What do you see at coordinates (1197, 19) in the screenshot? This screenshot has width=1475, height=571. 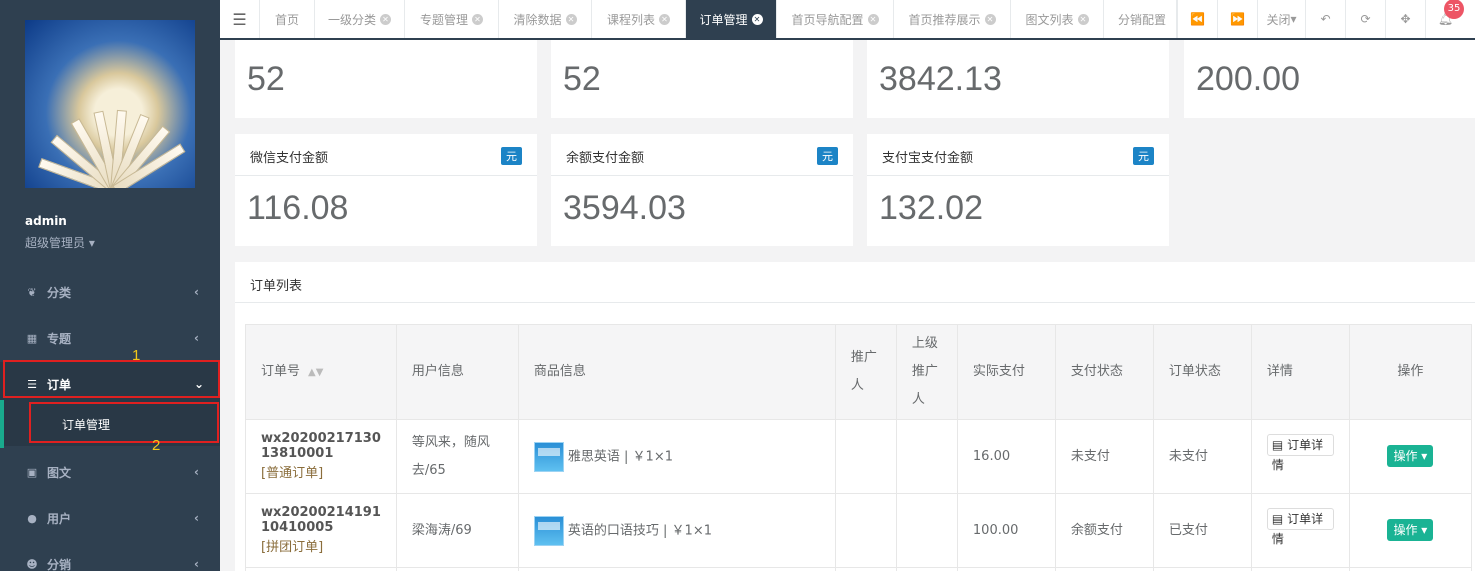 I see `scroll-left-icon: ⏪` at bounding box center [1197, 19].